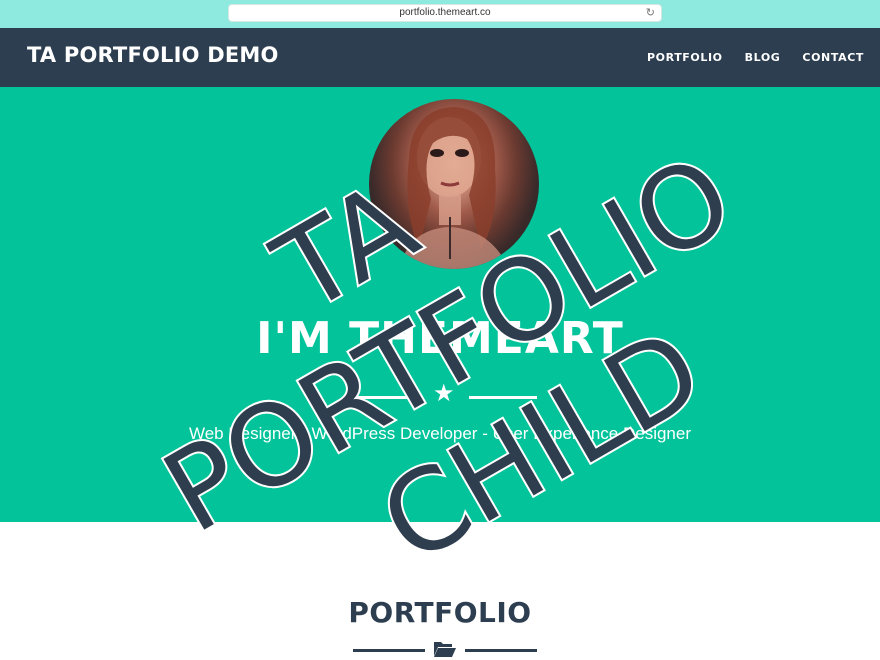 The width and height of the screenshot is (880, 660). I want to click on folder-open-icon, so click(445, 649).